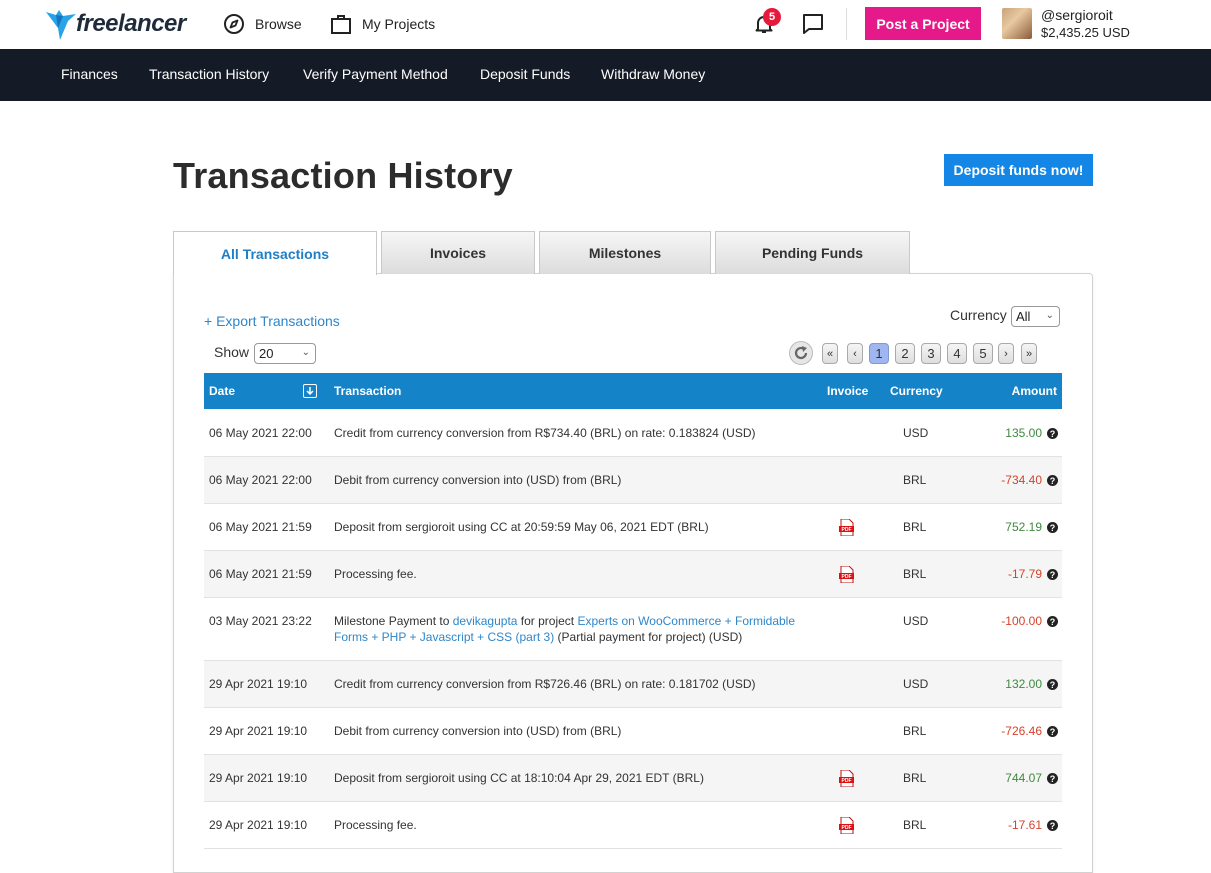  I want to click on post-project-button: Post a Project, so click(923, 23).